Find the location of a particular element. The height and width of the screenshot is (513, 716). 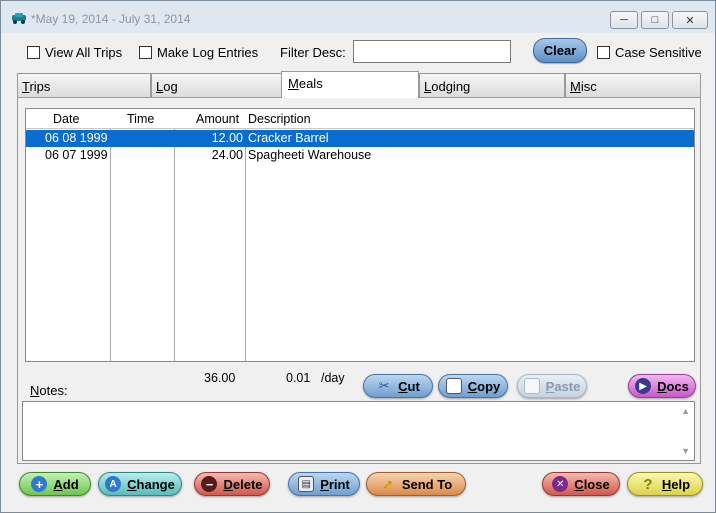

tab-label: eals is located at coordinates (310, 83).